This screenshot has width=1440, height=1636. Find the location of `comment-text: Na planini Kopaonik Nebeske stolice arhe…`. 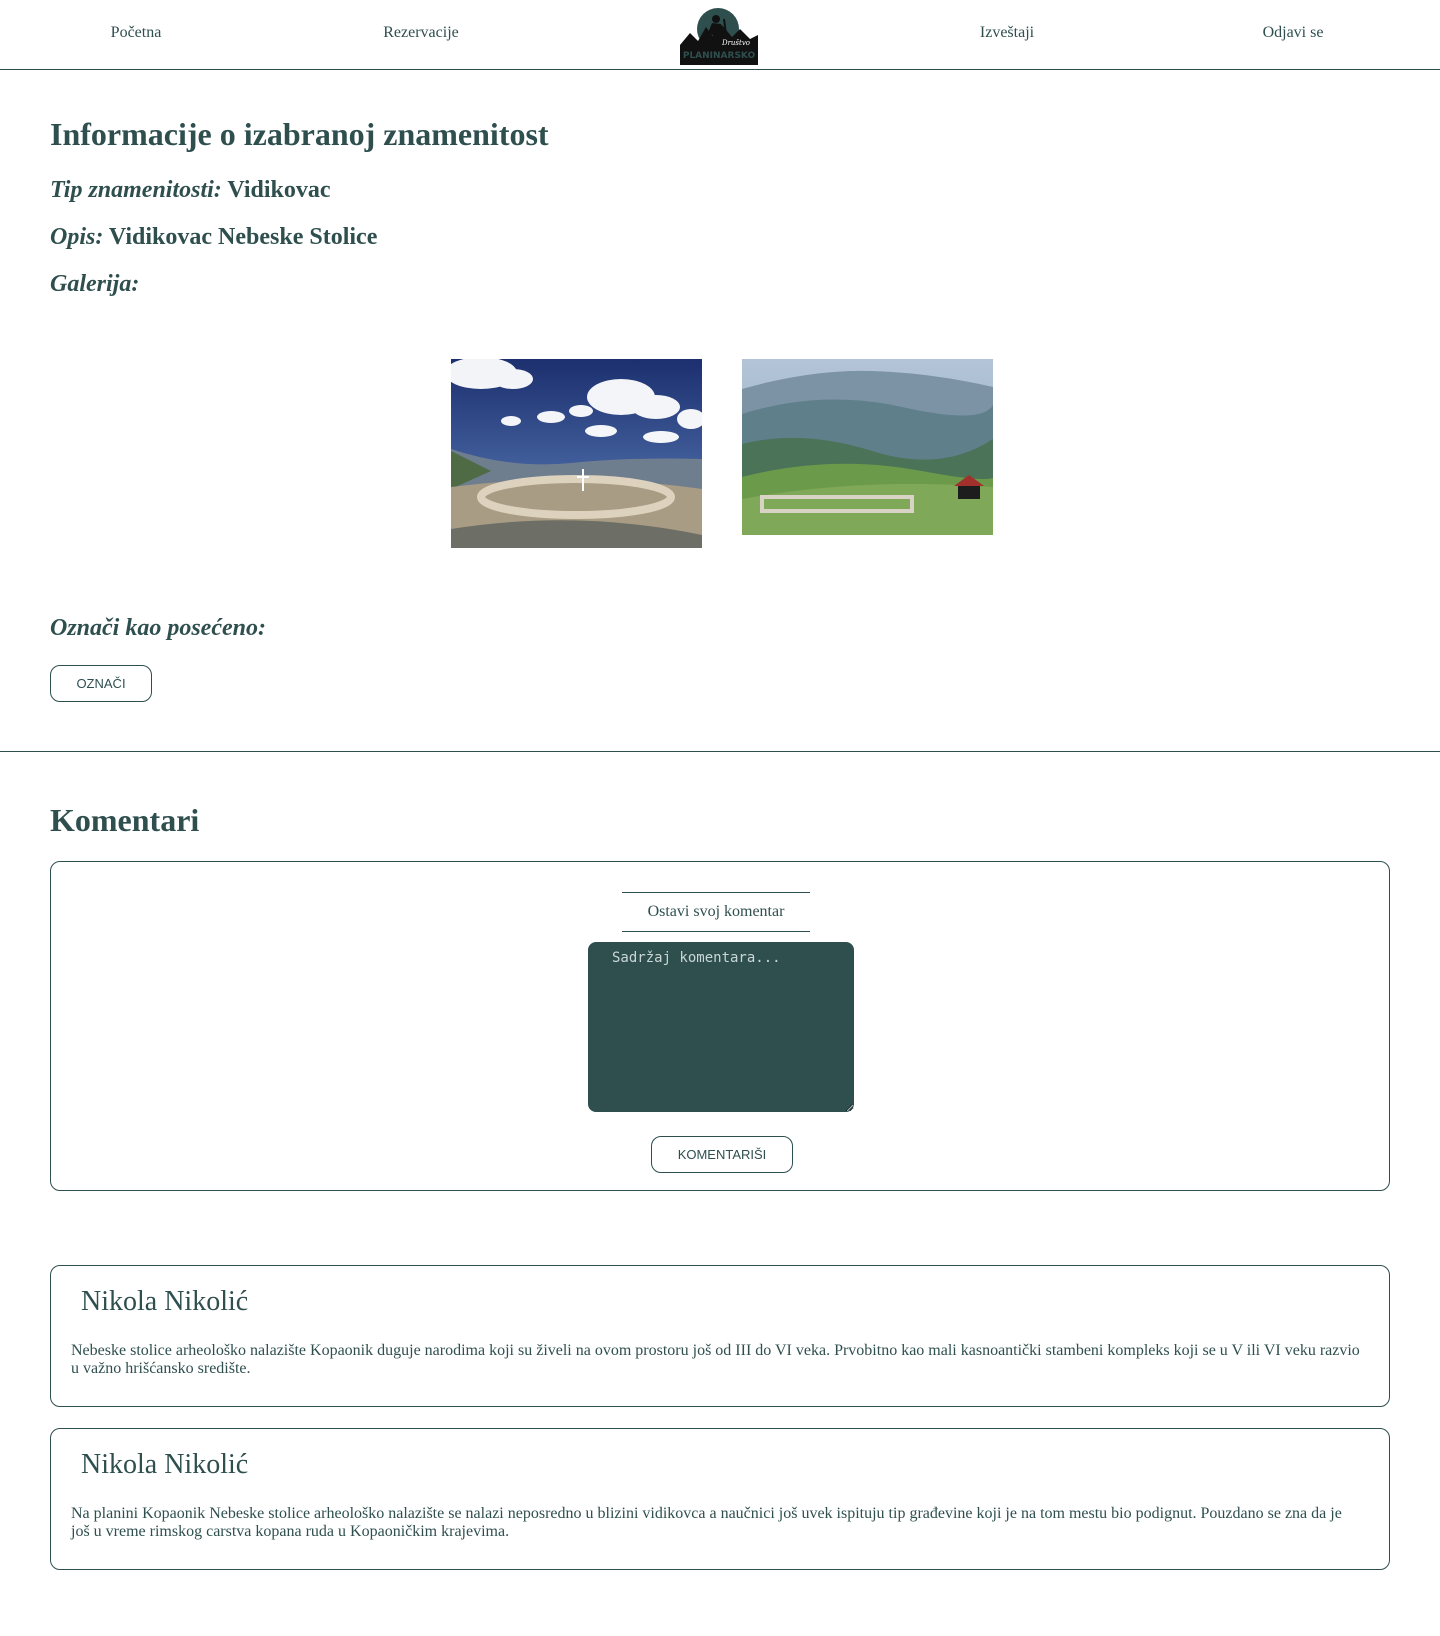

comment-text: Na planini Kopaonik Nebeske stolice arhe… is located at coordinates (706, 1522).